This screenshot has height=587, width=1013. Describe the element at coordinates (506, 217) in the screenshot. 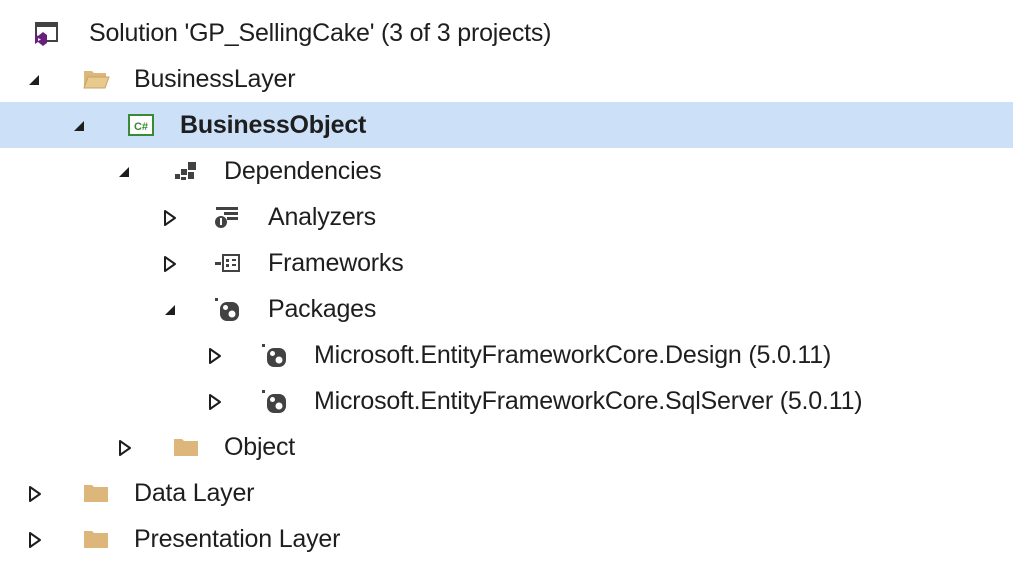

I see `tree-row-analyzers: Analyzers` at that location.